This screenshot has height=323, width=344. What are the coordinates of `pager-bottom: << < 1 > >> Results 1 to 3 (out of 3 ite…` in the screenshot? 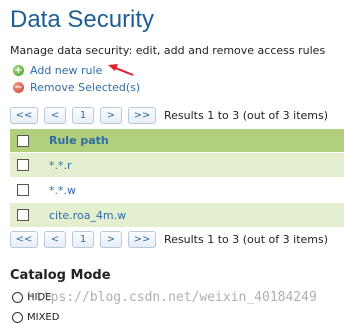 It's located at (169, 239).